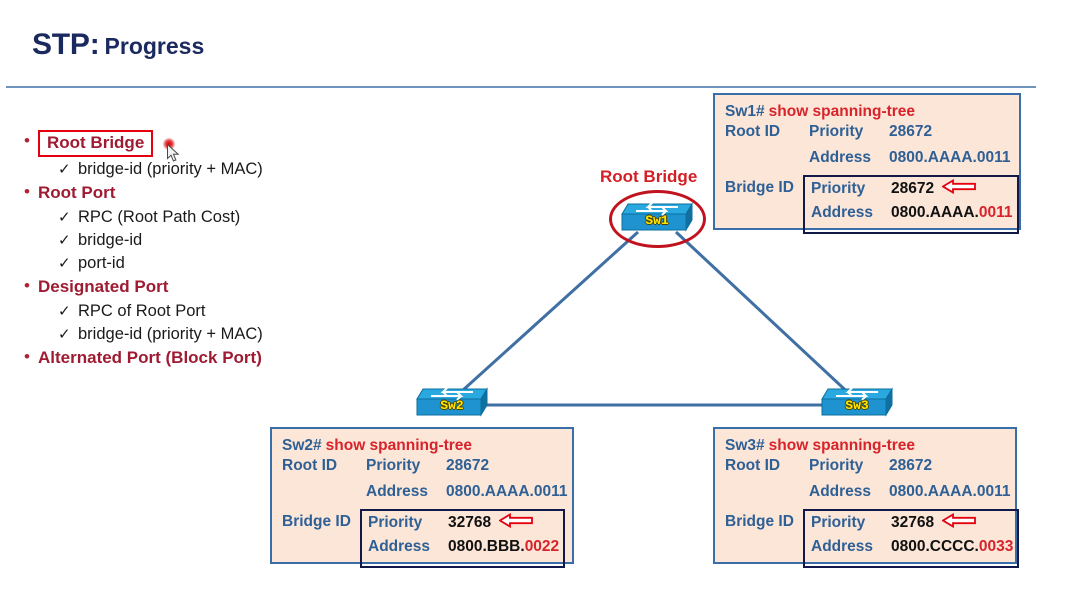  I want to click on switch-label: Sw3, so click(857, 405).